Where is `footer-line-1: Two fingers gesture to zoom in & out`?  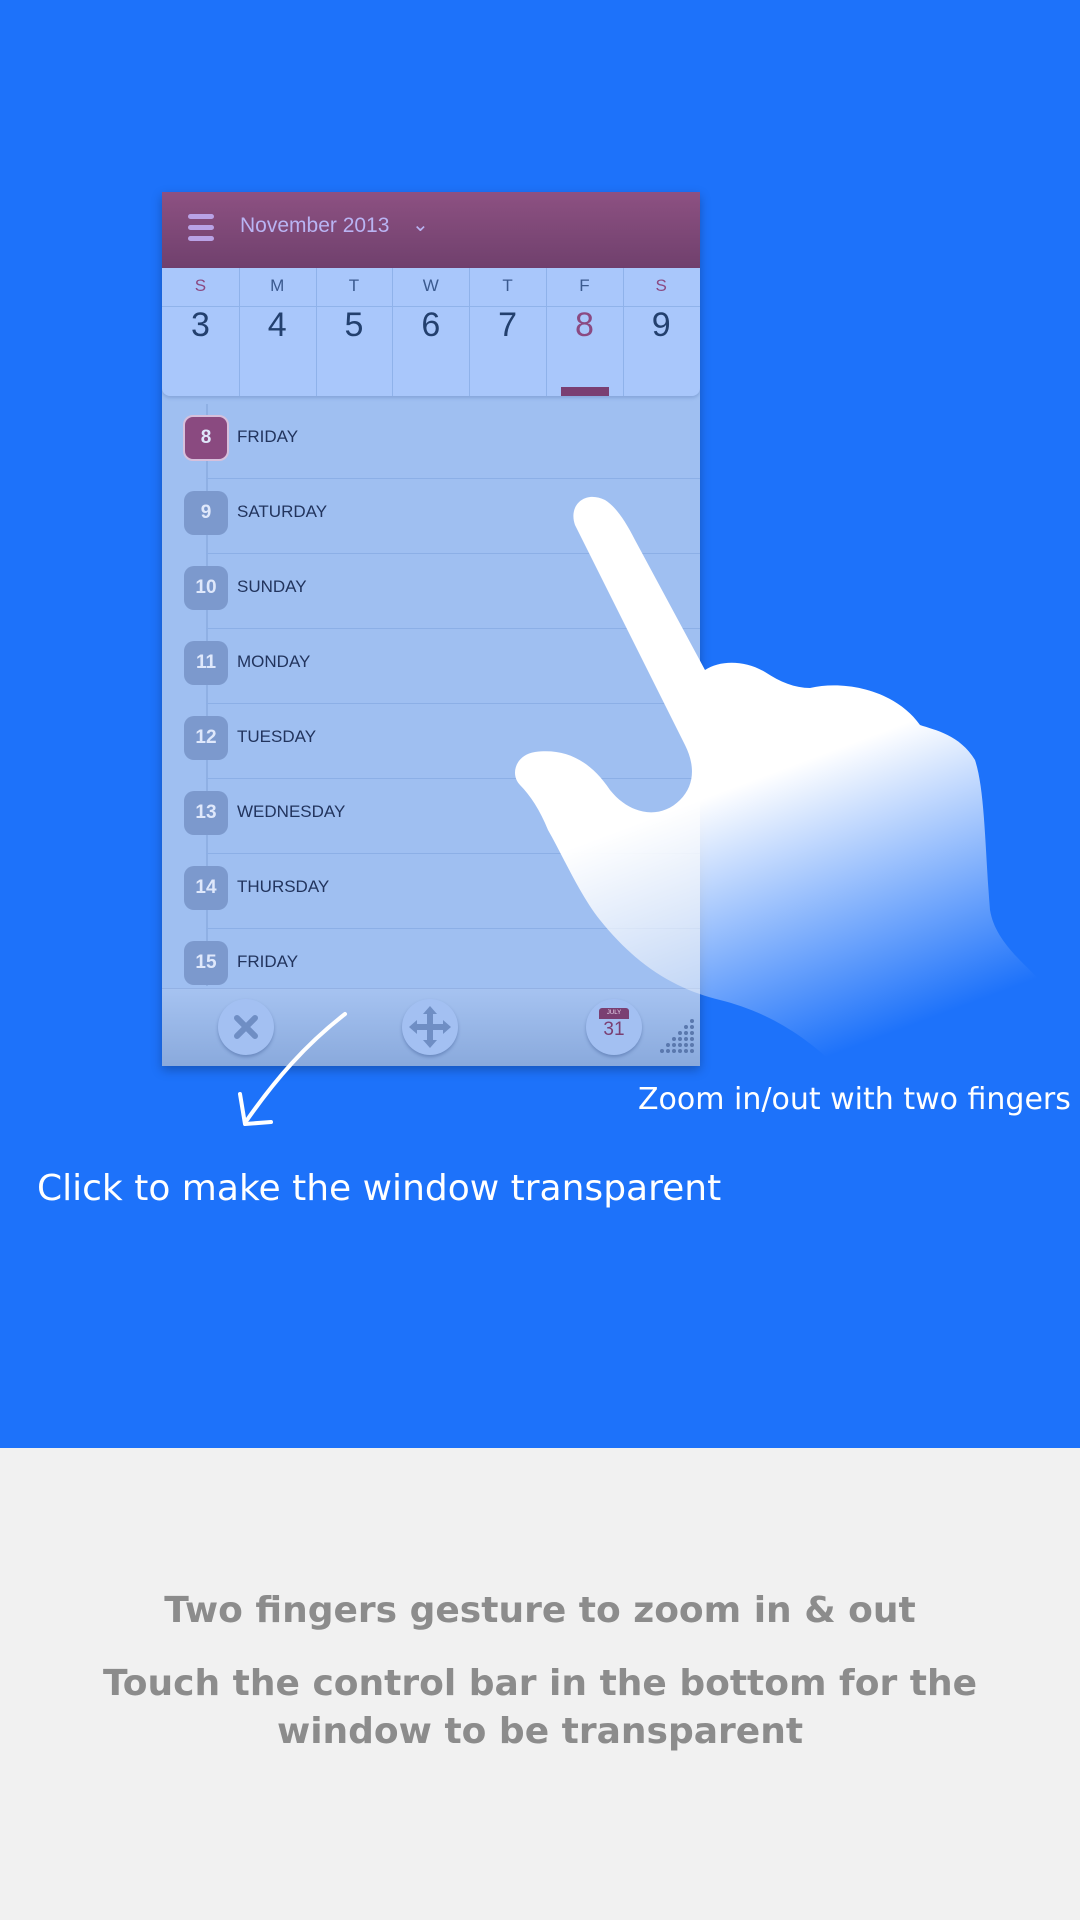 footer-line-1: Two fingers gesture to zoom in & out is located at coordinates (540, 1610).